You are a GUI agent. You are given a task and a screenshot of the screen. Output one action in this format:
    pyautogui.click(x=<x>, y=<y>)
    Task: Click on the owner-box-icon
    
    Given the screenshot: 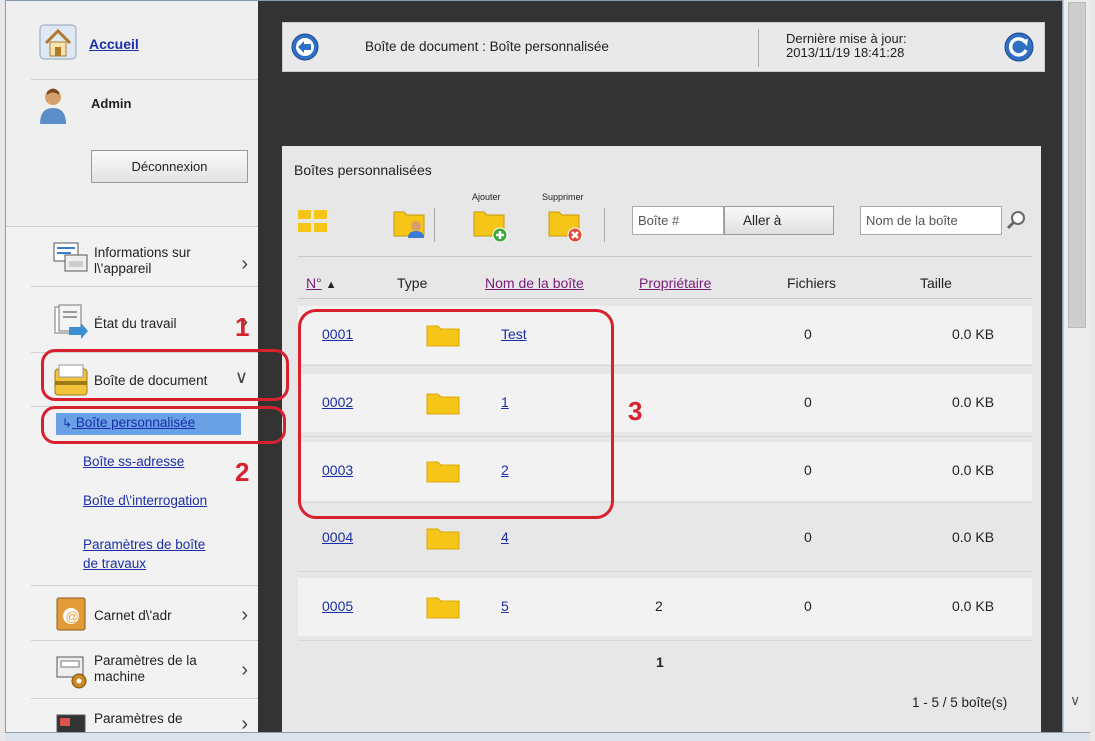 What is the action you would take?
    pyautogui.click(x=410, y=222)
    